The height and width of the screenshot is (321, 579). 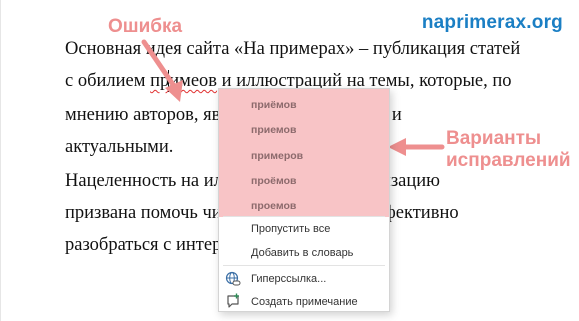 I want to click on annotation-variants-line: Варианты, so click(x=494, y=138).